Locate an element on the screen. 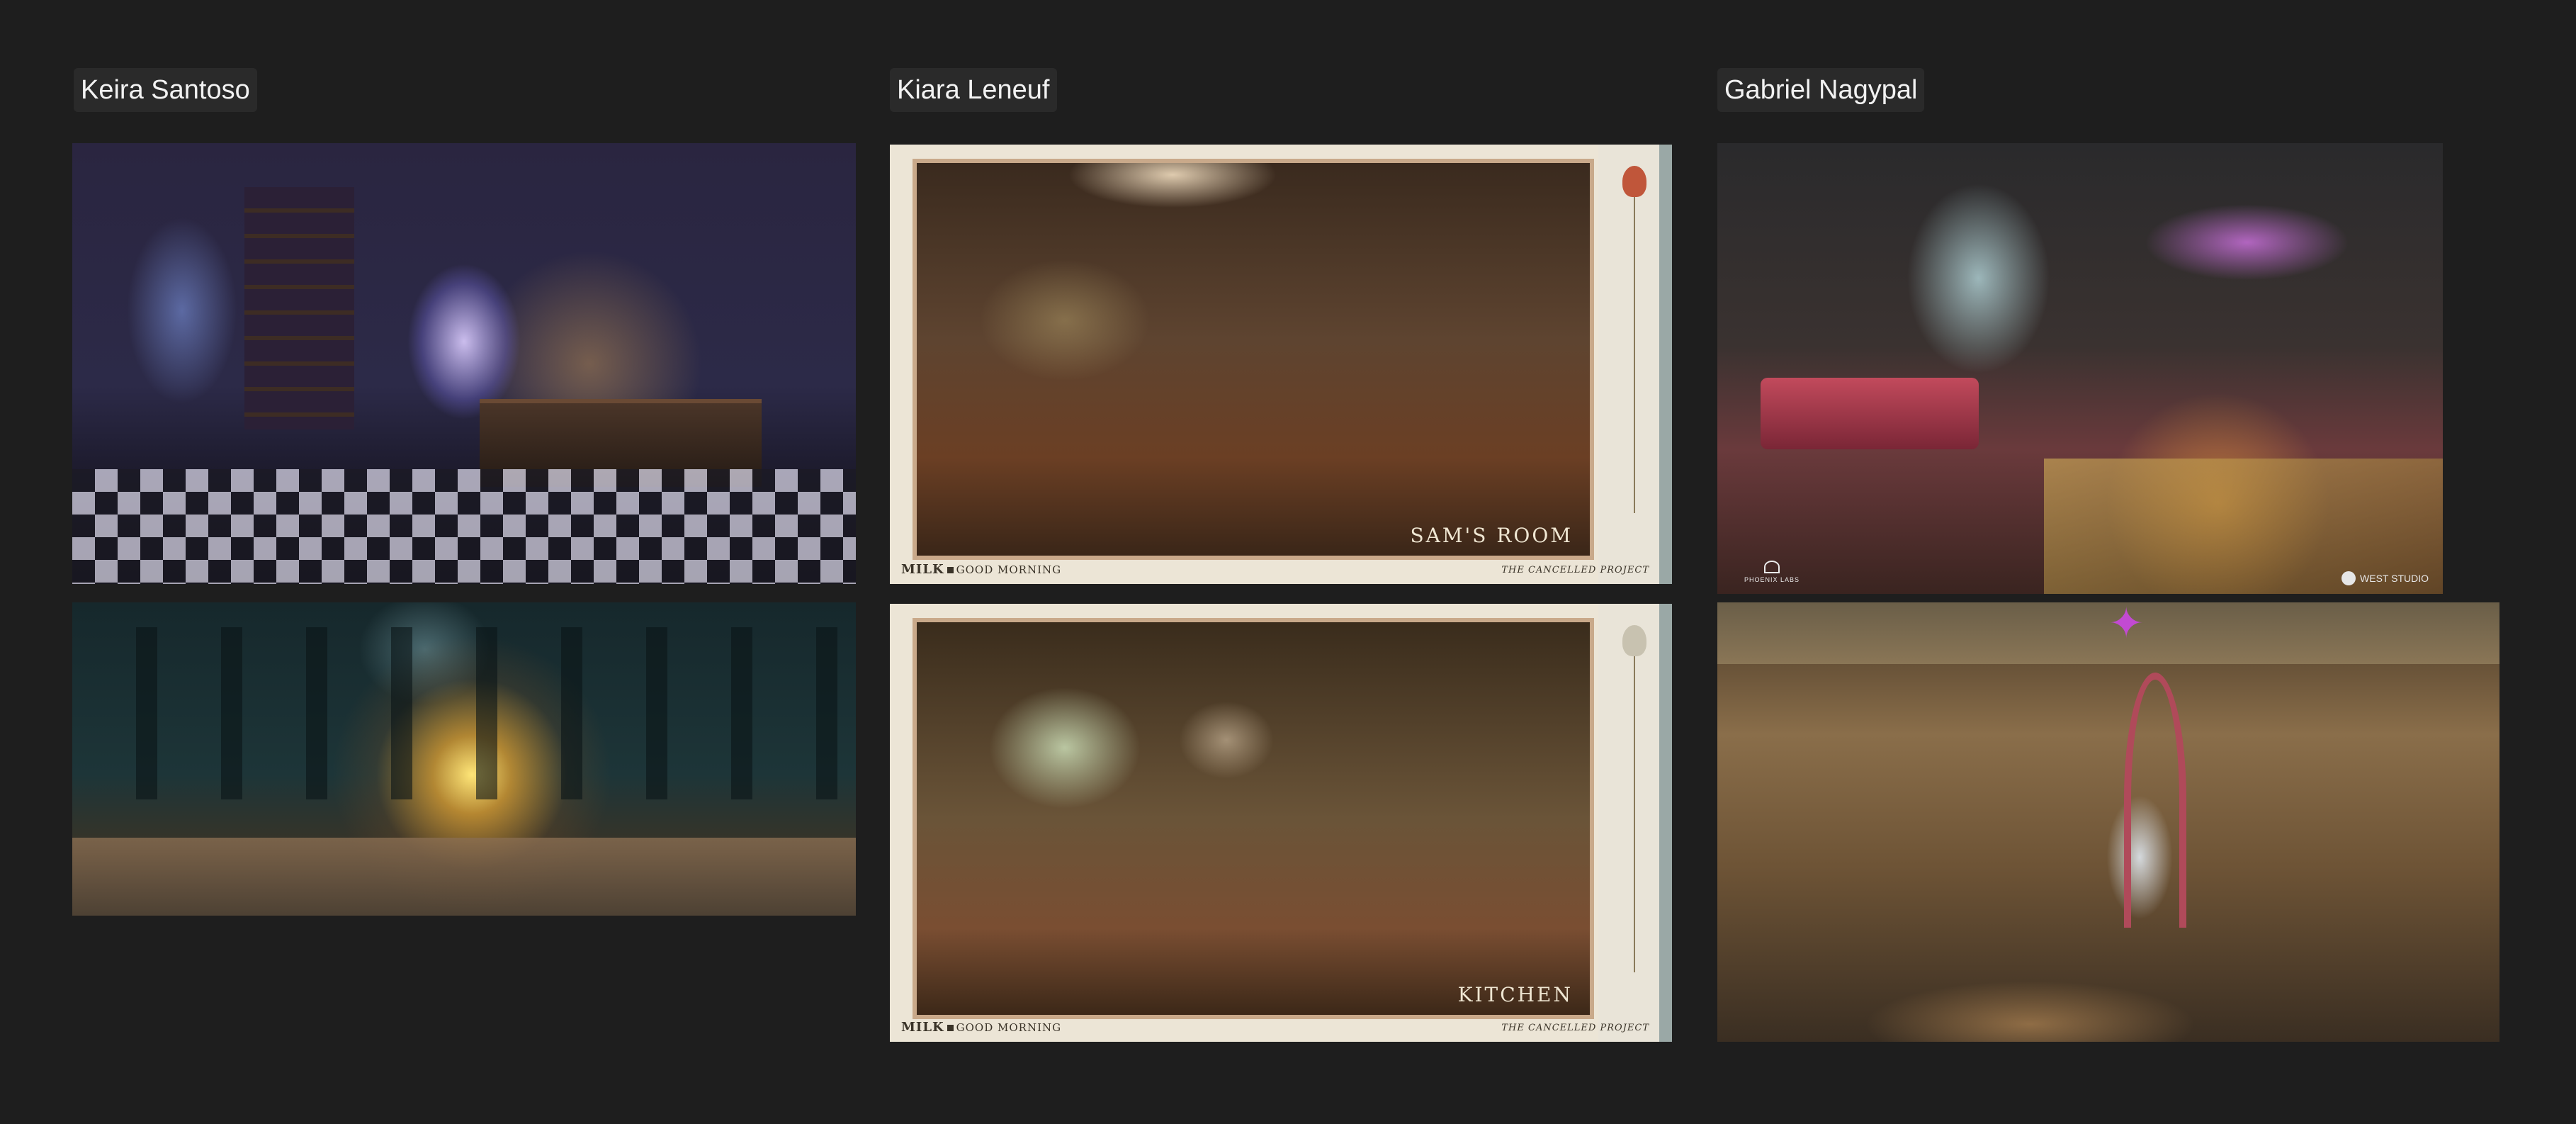 The image size is (2576, 1124). artwork-gabriel-cafe: PHOENIX LABS WEST STUDIO is located at coordinates (2080, 368).